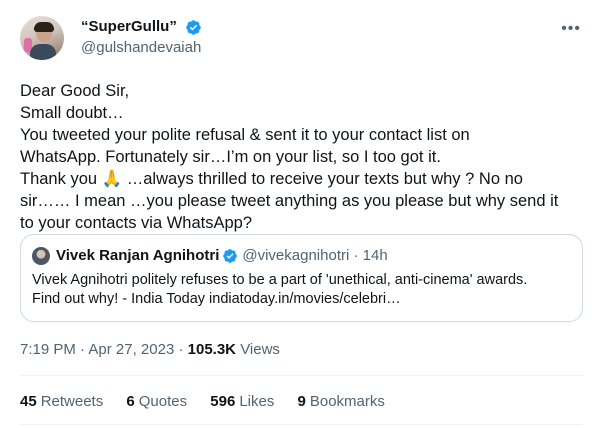  Describe the element at coordinates (347, 401) in the screenshot. I see `bookmarks-label: Bookmarks` at that location.